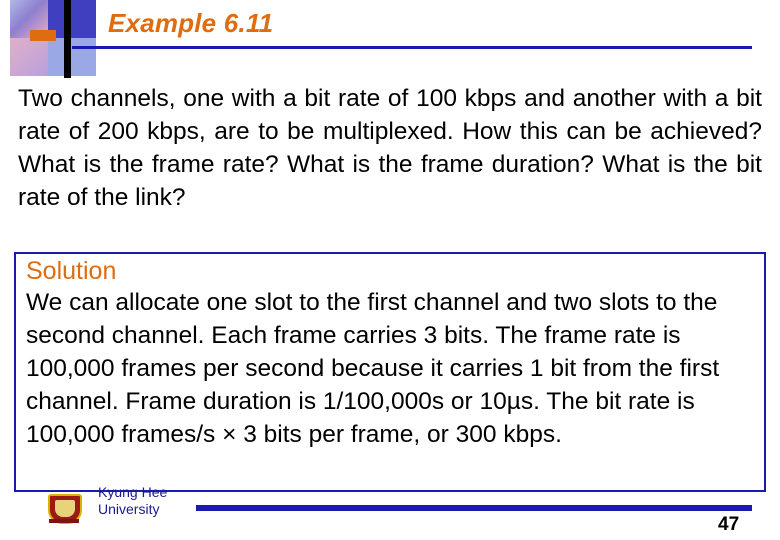  What do you see at coordinates (412, 47) in the screenshot?
I see `title-underline-rule` at bounding box center [412, 47].